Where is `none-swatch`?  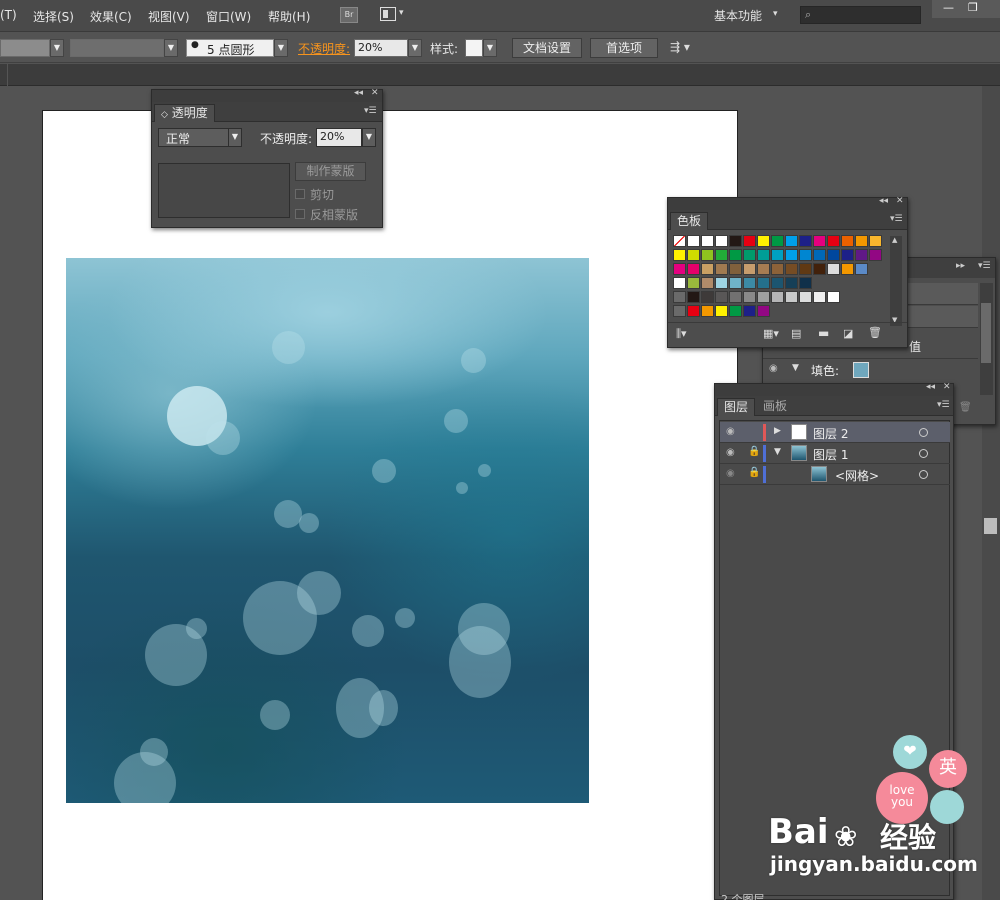
none-swatch is located at coordinates (679, 241).